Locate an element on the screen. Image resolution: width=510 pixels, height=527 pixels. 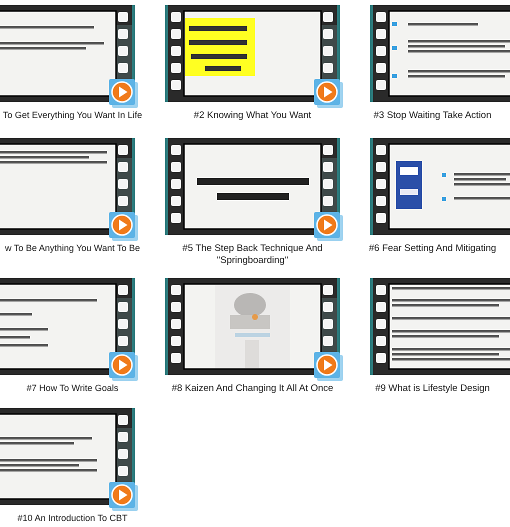
video-title: #2 Knowing What You Want is located at coordinates (253, 116).